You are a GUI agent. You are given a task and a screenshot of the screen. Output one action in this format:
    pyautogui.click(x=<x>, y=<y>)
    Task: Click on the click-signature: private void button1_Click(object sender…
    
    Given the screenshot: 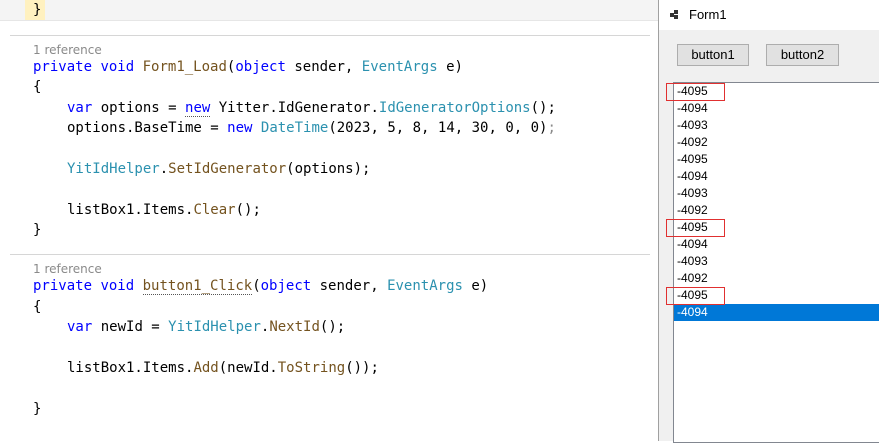 What is the action you would take?
    pyautogui.click(x=261, y=286)
    